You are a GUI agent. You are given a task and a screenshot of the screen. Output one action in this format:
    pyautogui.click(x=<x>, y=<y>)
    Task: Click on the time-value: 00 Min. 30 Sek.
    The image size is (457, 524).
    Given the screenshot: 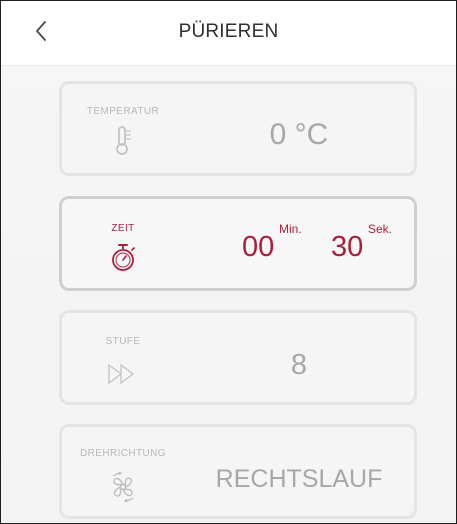 What is the action you would take?
    pyautogui.click(x=299, y=245)
    